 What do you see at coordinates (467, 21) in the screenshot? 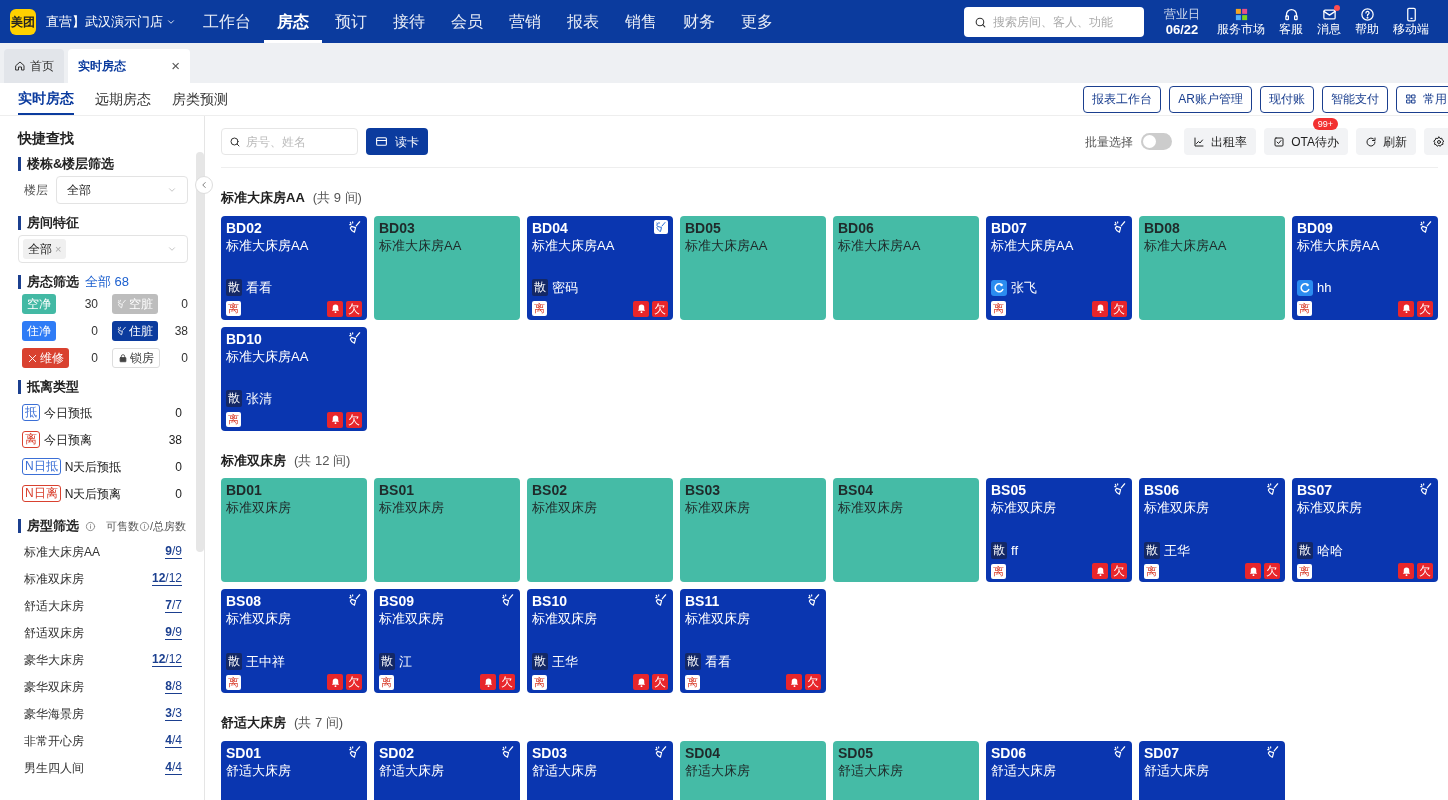
I see `nav-menu-item: 会员` at bounding box center [467, 21].